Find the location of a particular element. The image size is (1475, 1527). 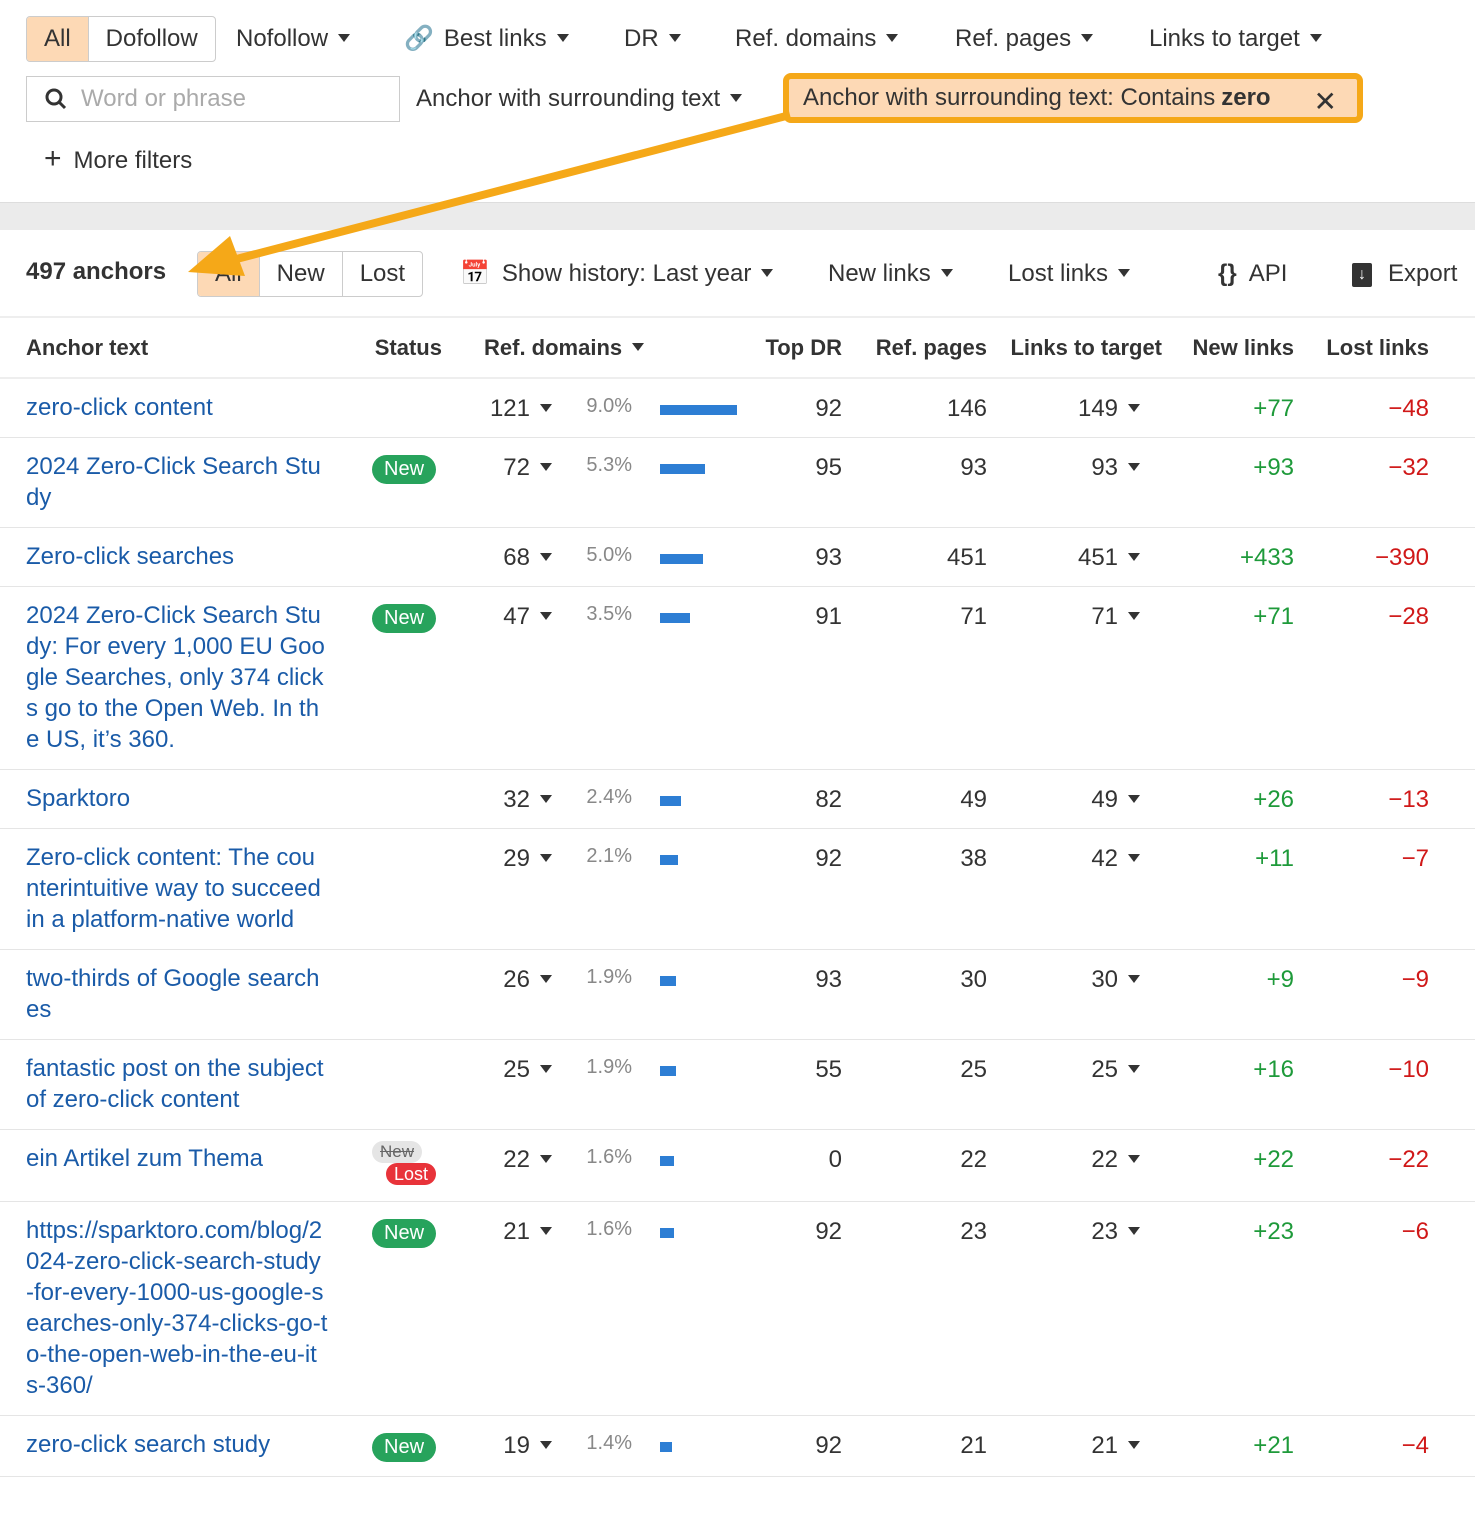

links-cell: 71 is located at coordinates (1075, 678).